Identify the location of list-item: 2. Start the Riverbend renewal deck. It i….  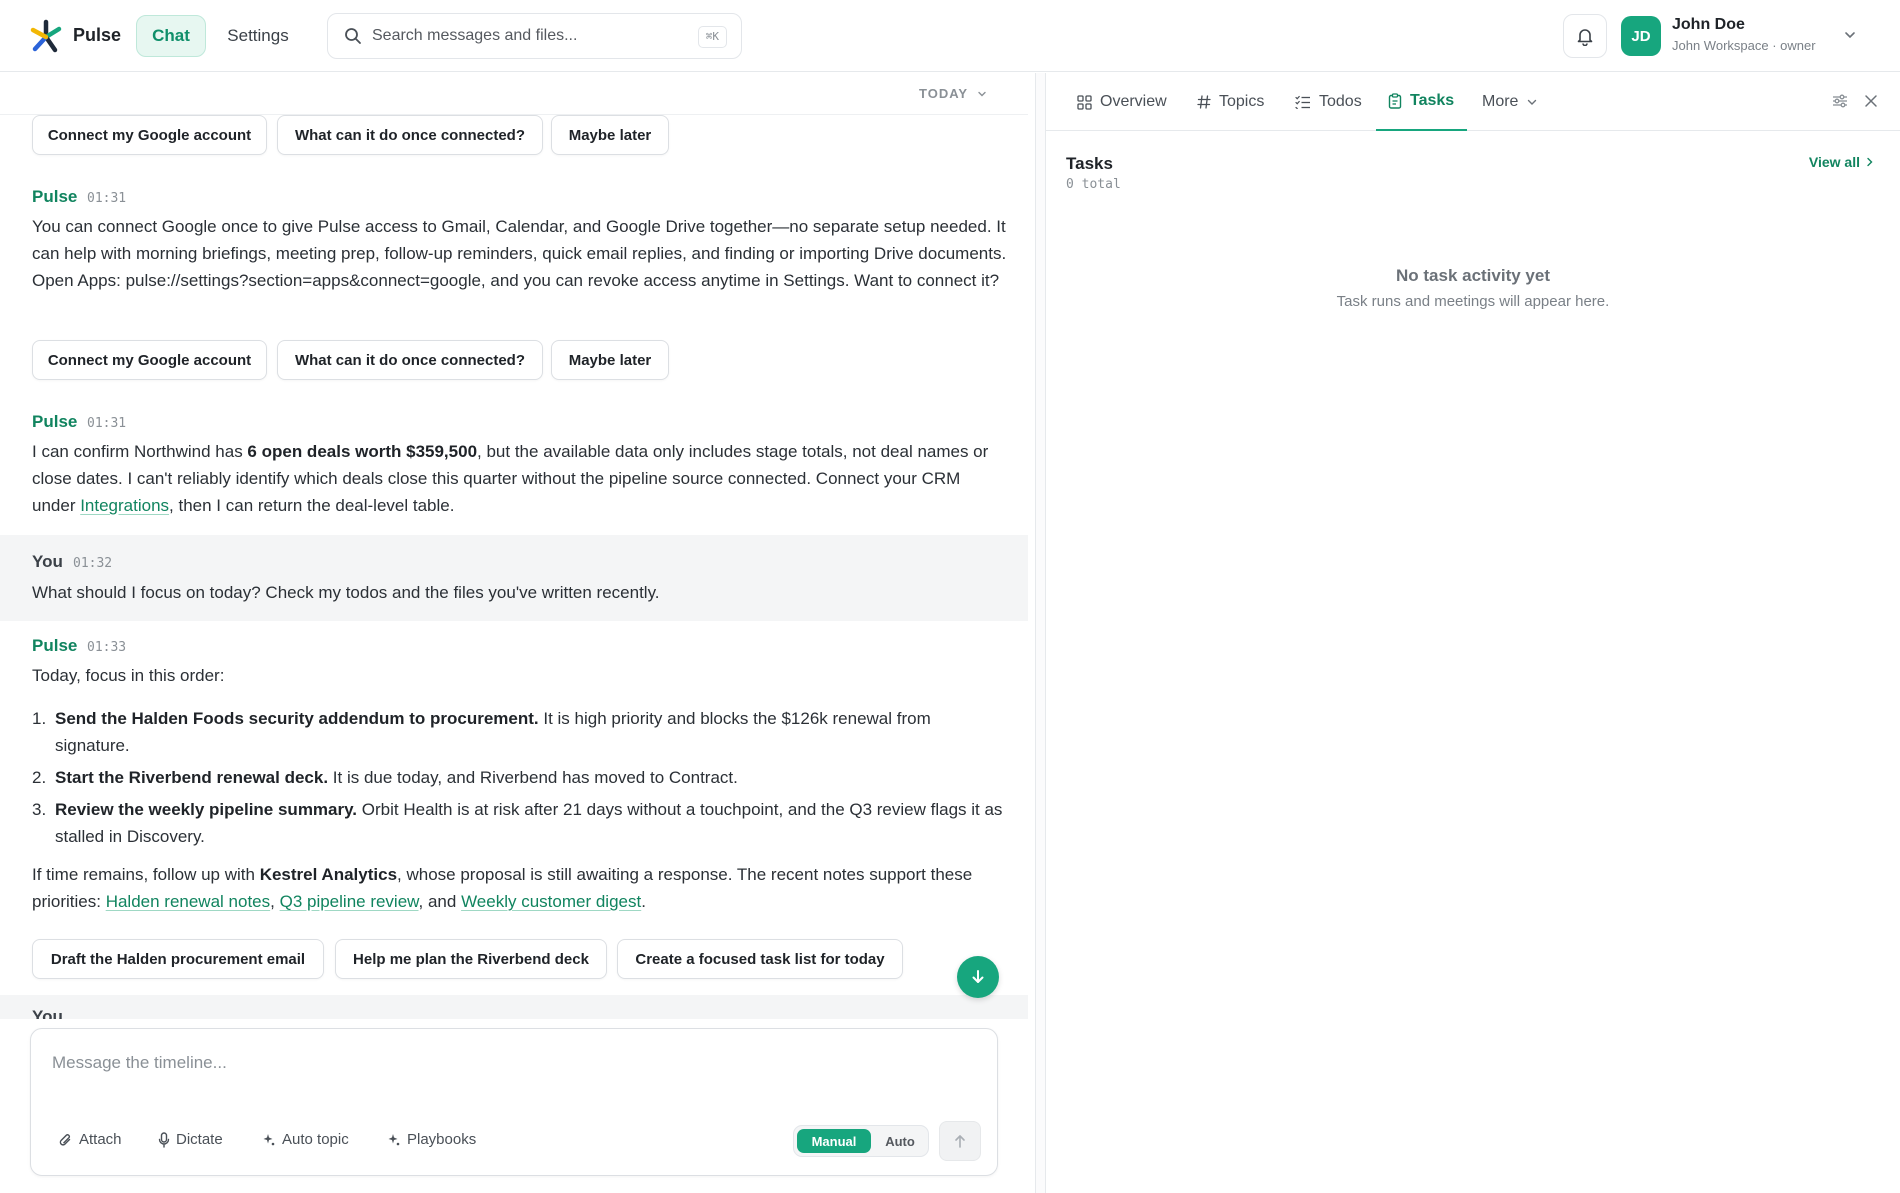
(385, 777).